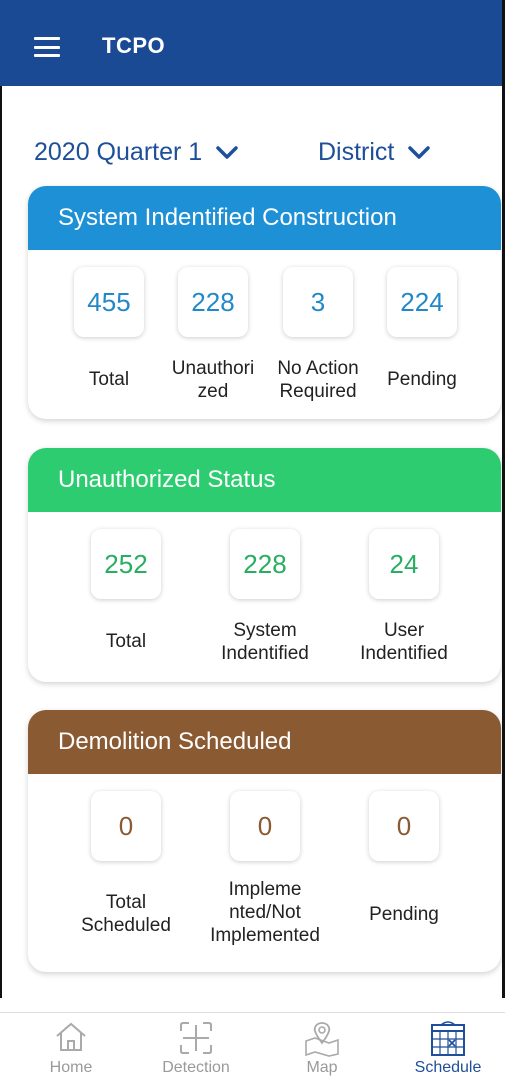  Describe the element at coordinates (422, 302) in the screenshot. I see `stat-value: 224` at that location.